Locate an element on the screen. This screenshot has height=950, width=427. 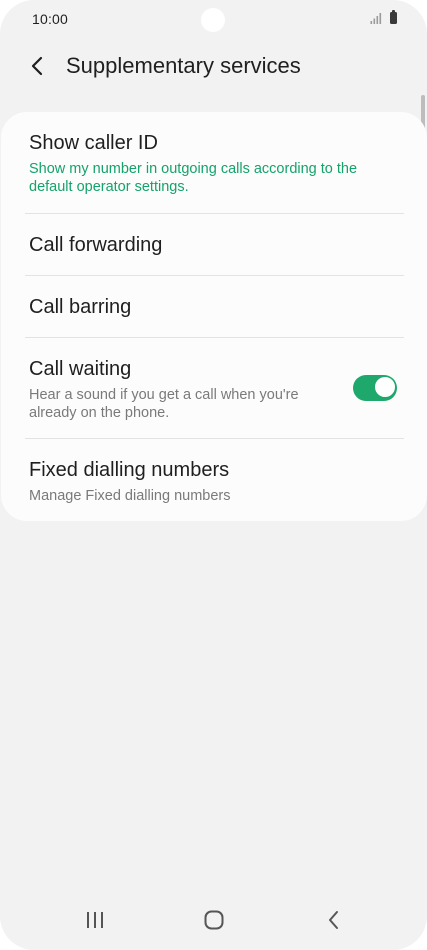
page-title: Supplementary services is located at coordinates (183, 65).